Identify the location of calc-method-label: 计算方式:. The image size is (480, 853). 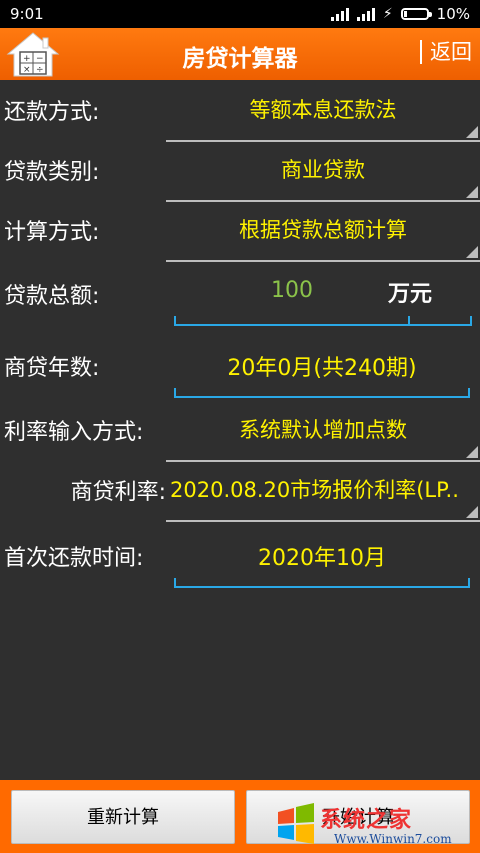
(52, 232).